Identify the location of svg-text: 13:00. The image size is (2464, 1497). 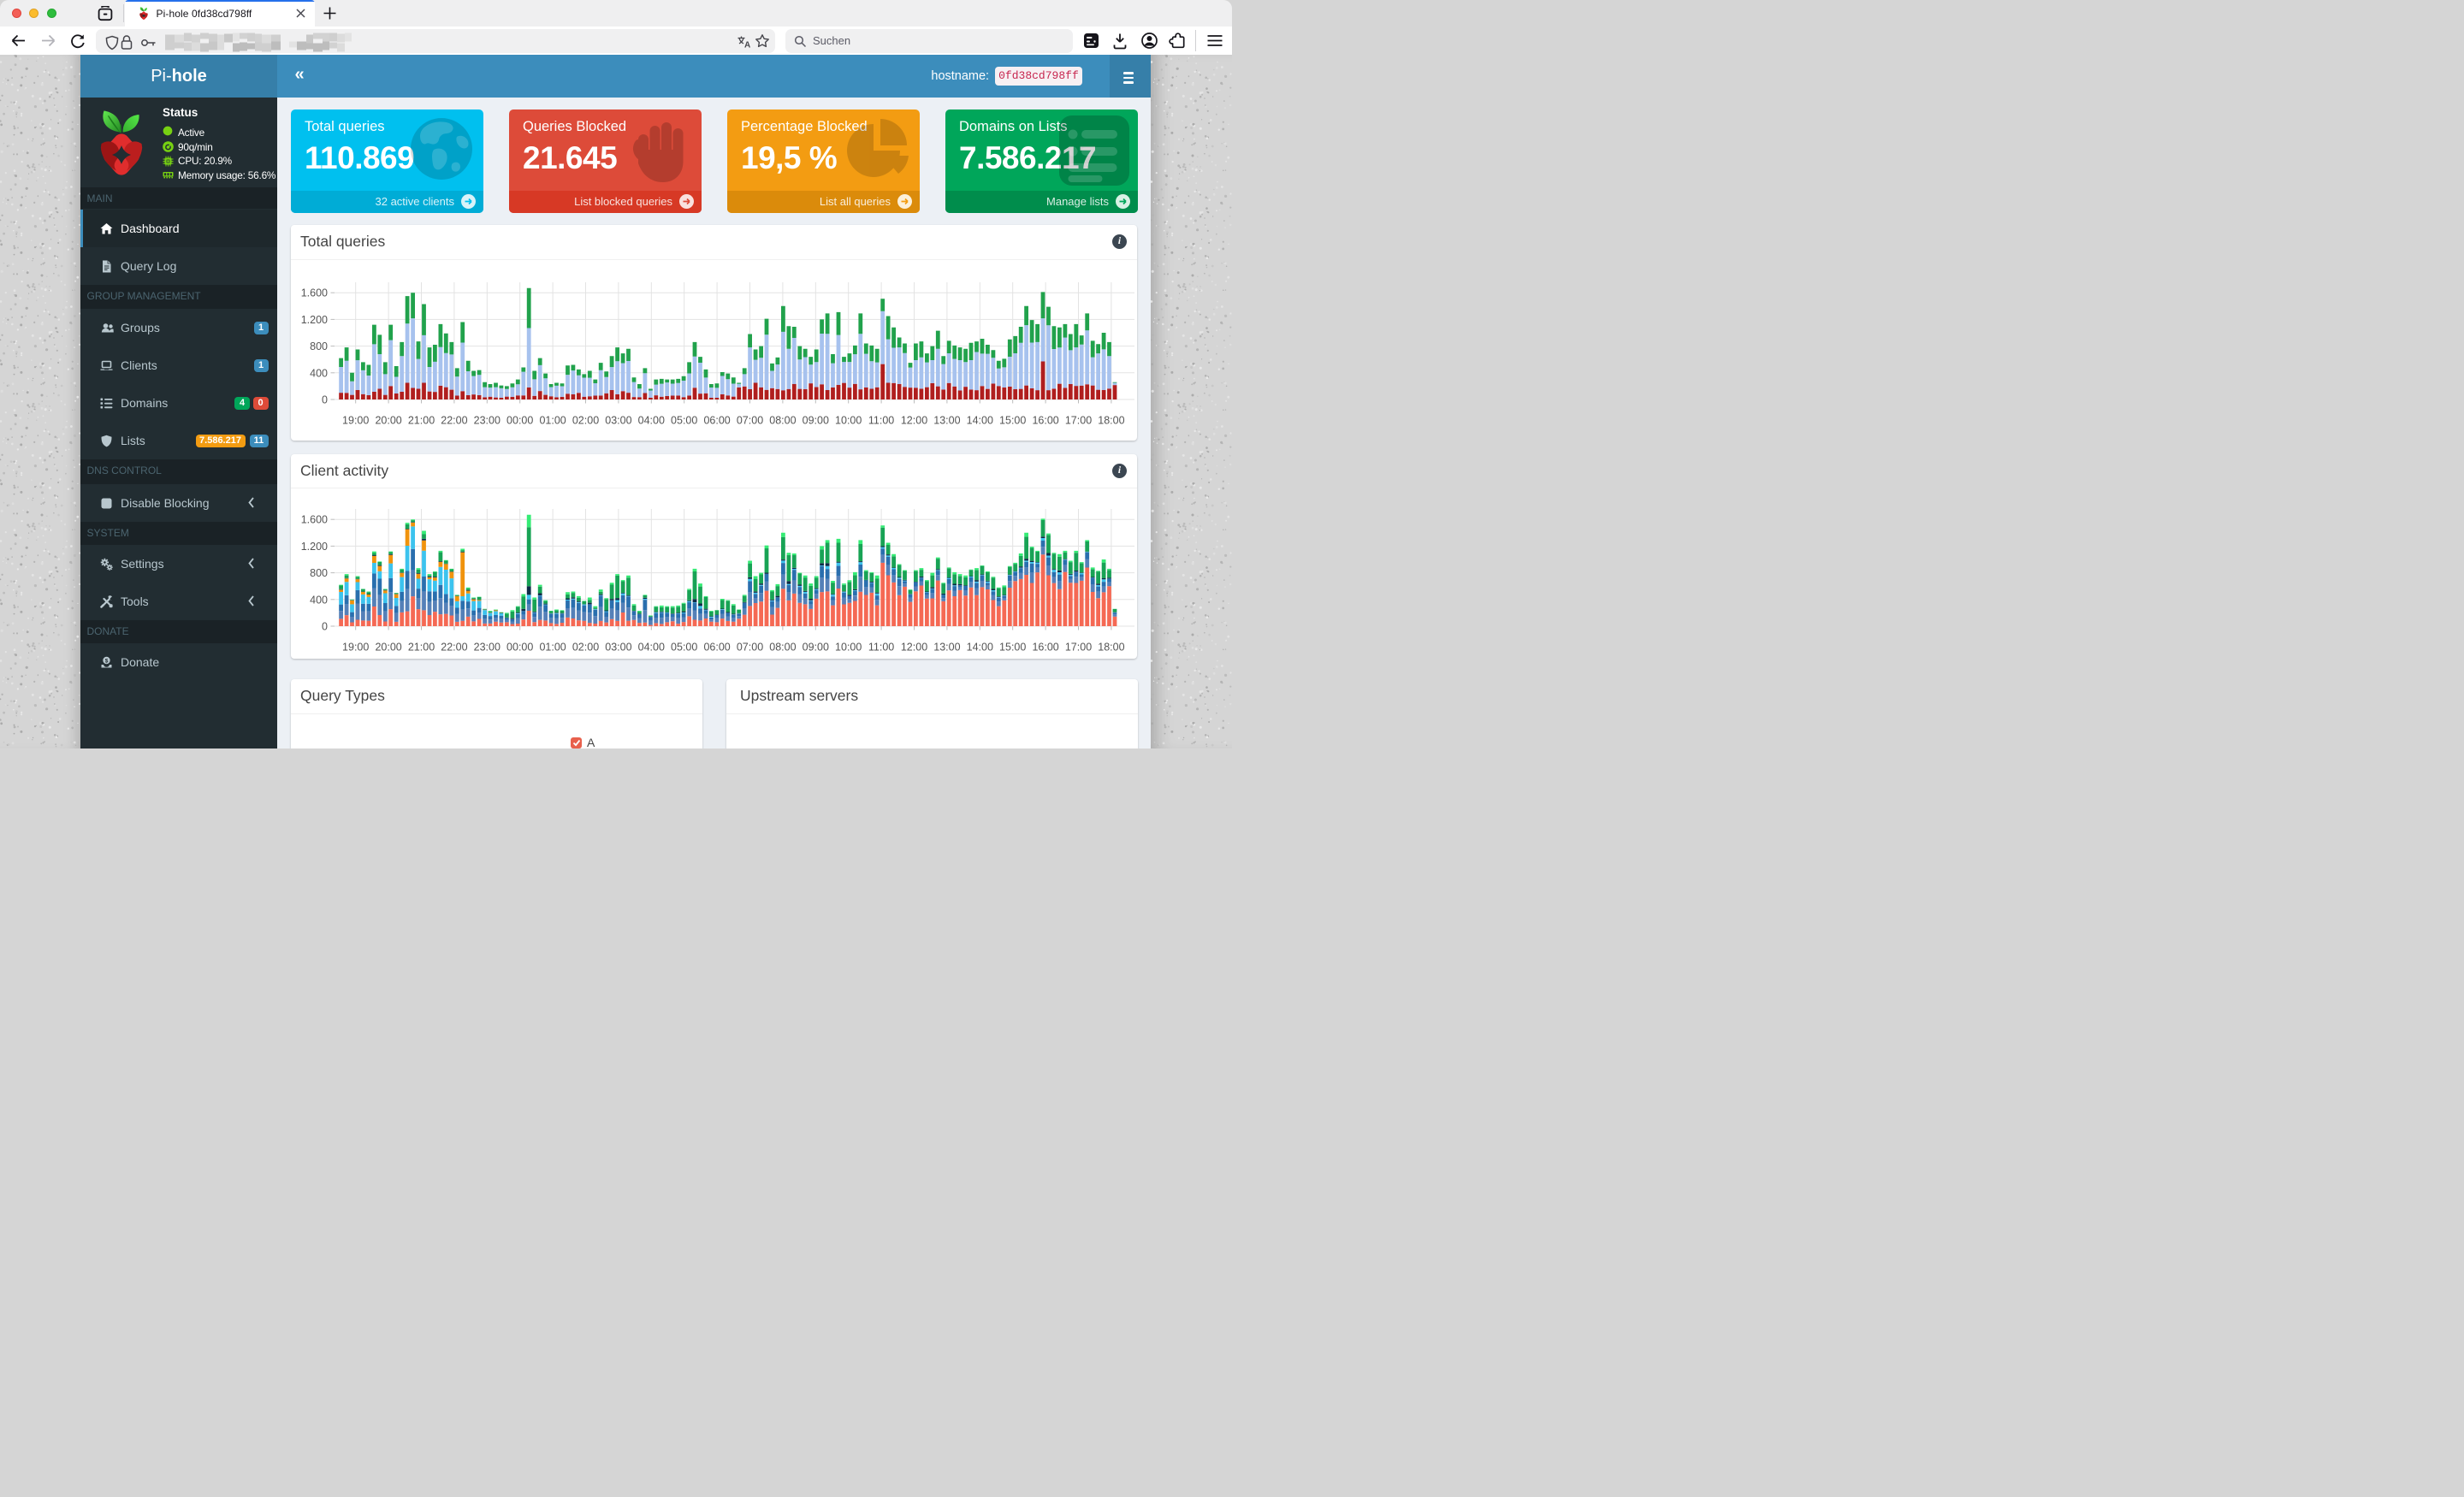
(946, 648).